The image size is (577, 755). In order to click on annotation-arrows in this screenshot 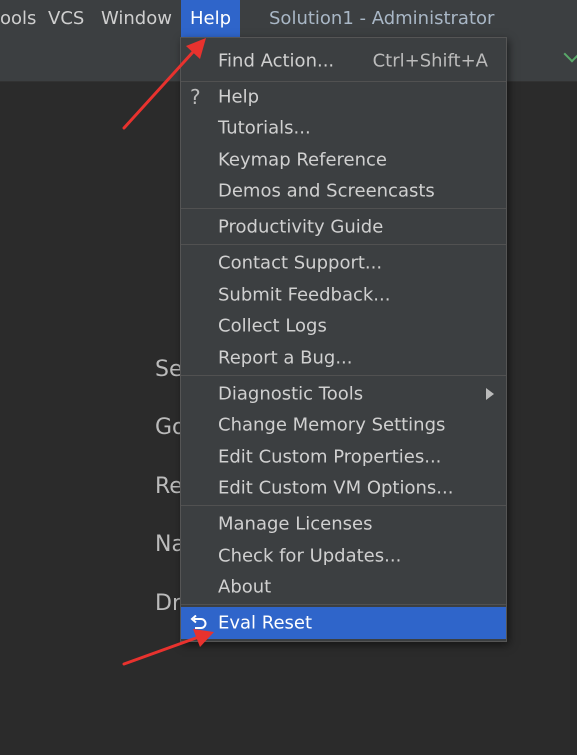, I will do `click(168, 352)`.